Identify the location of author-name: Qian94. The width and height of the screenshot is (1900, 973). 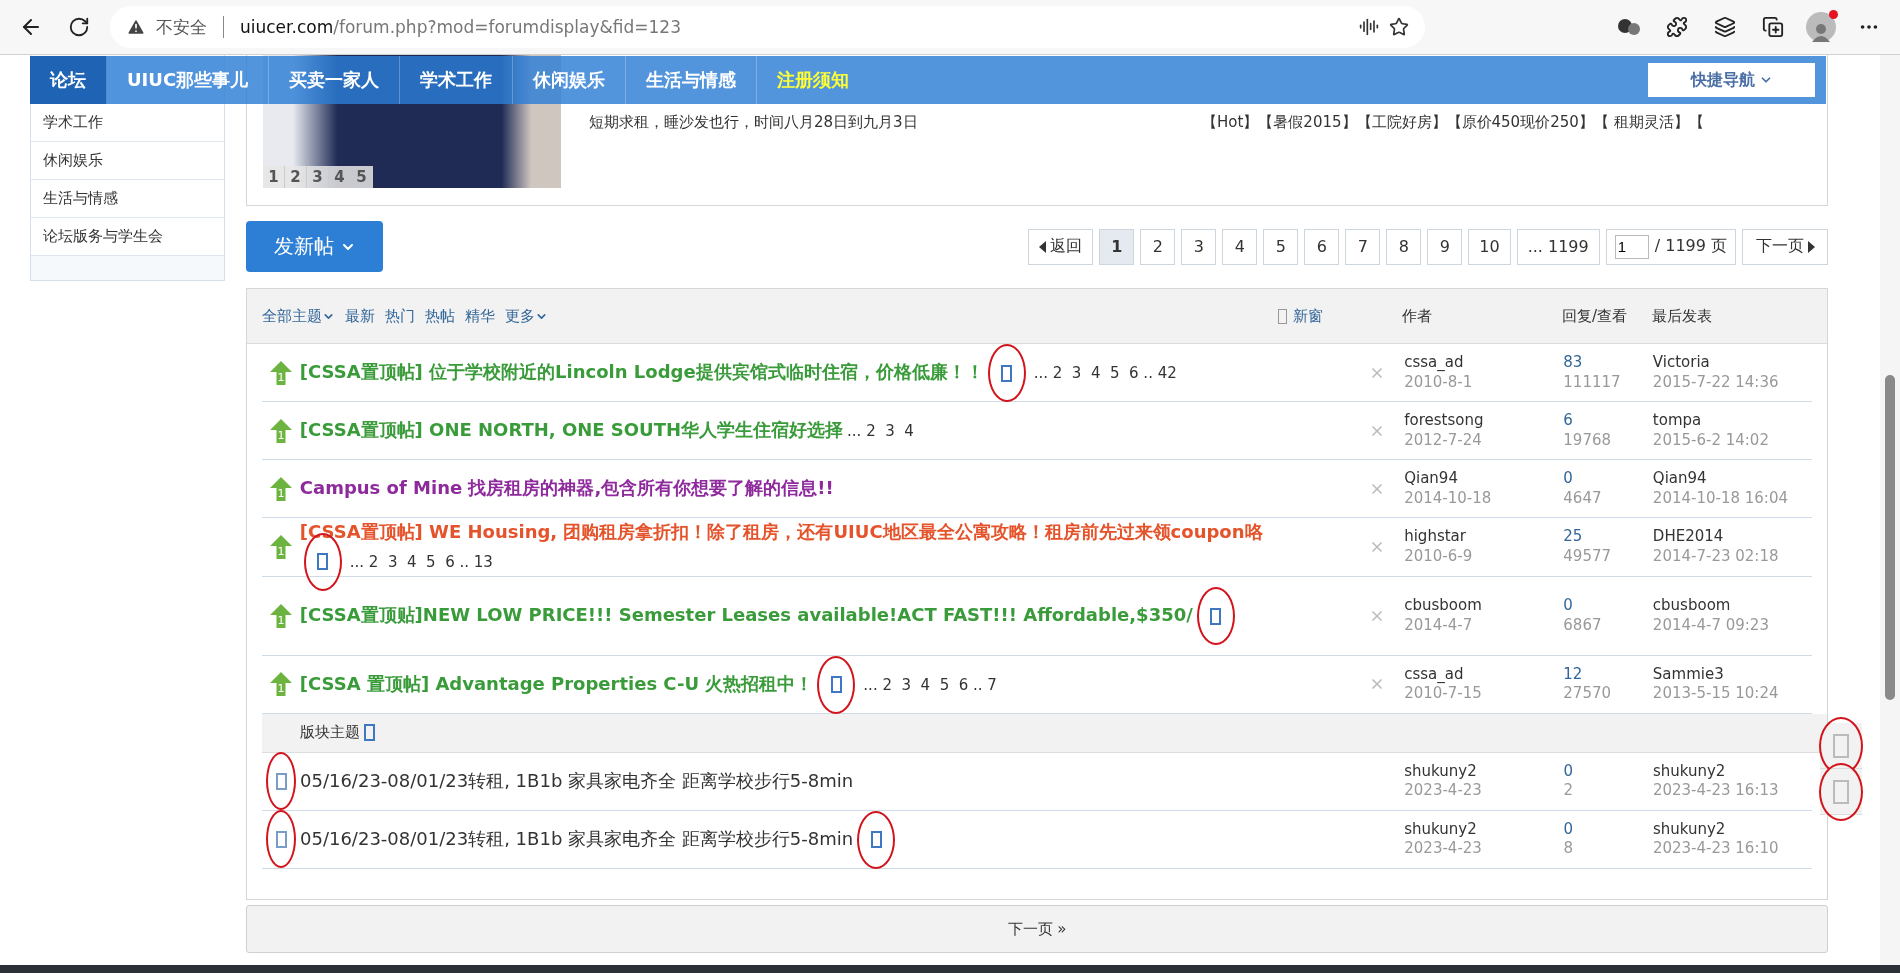
(1431, 479).